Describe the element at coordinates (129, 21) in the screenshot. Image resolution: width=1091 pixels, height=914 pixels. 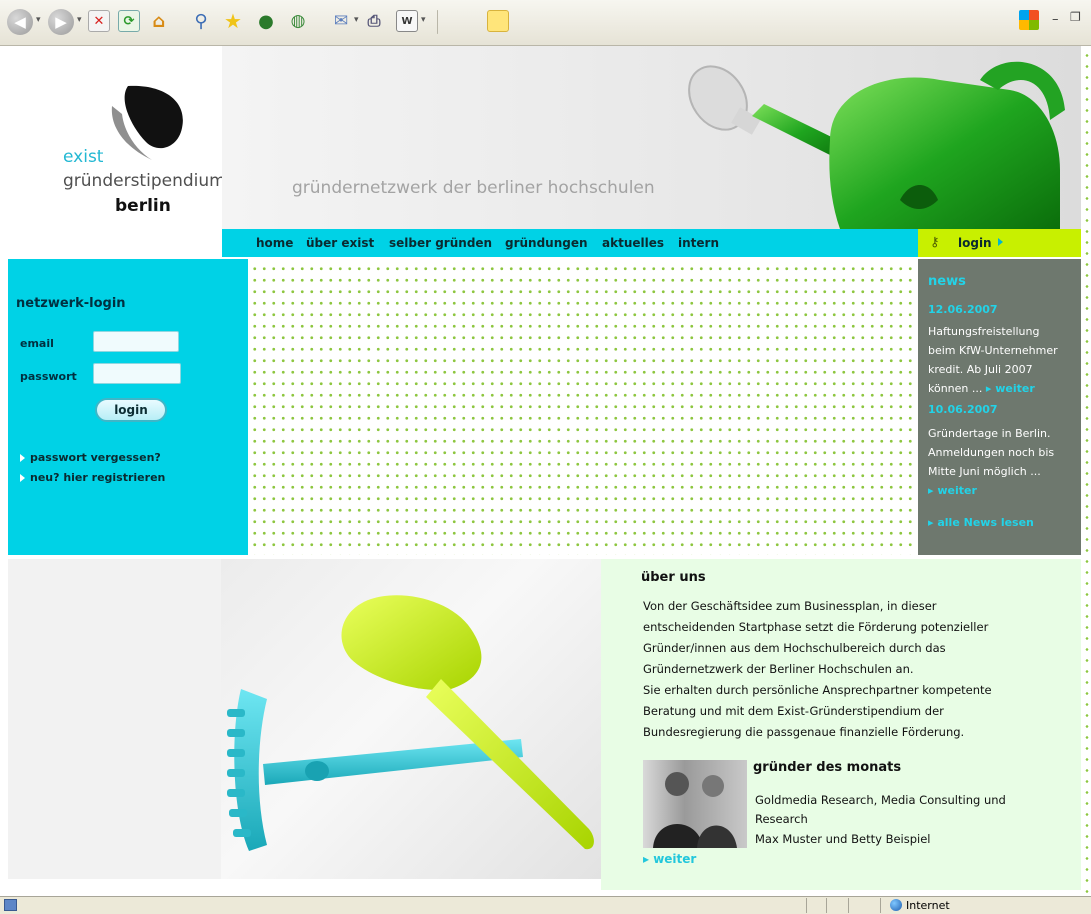
I see `refresh-icon: ⟳` at that location.